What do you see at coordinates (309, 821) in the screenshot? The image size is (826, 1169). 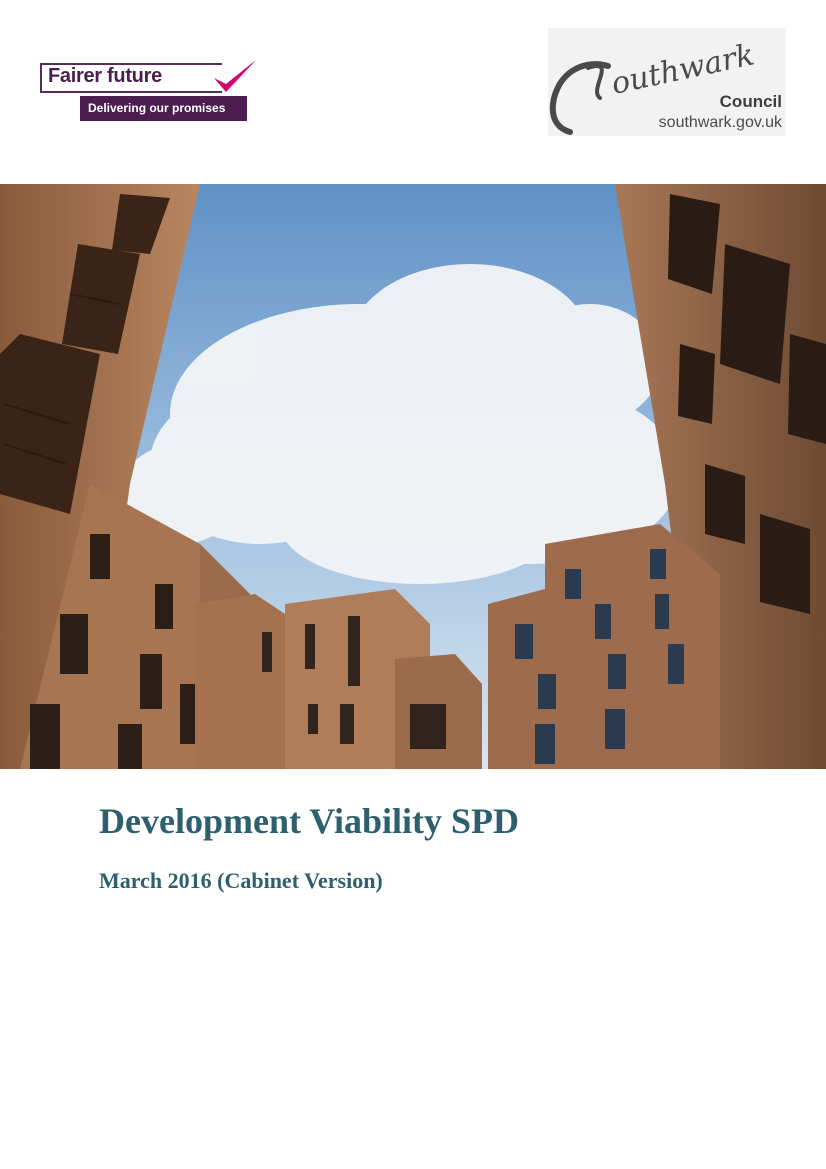 I see `document-title: Development Viability SPD` at bounding box center [309, 821].